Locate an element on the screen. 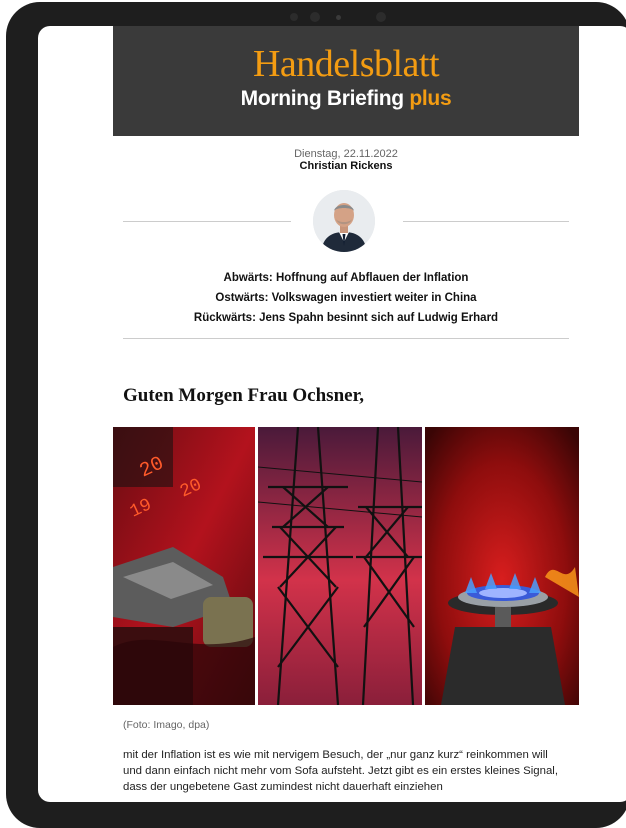  section-divider is located at coordinates (346, 338).